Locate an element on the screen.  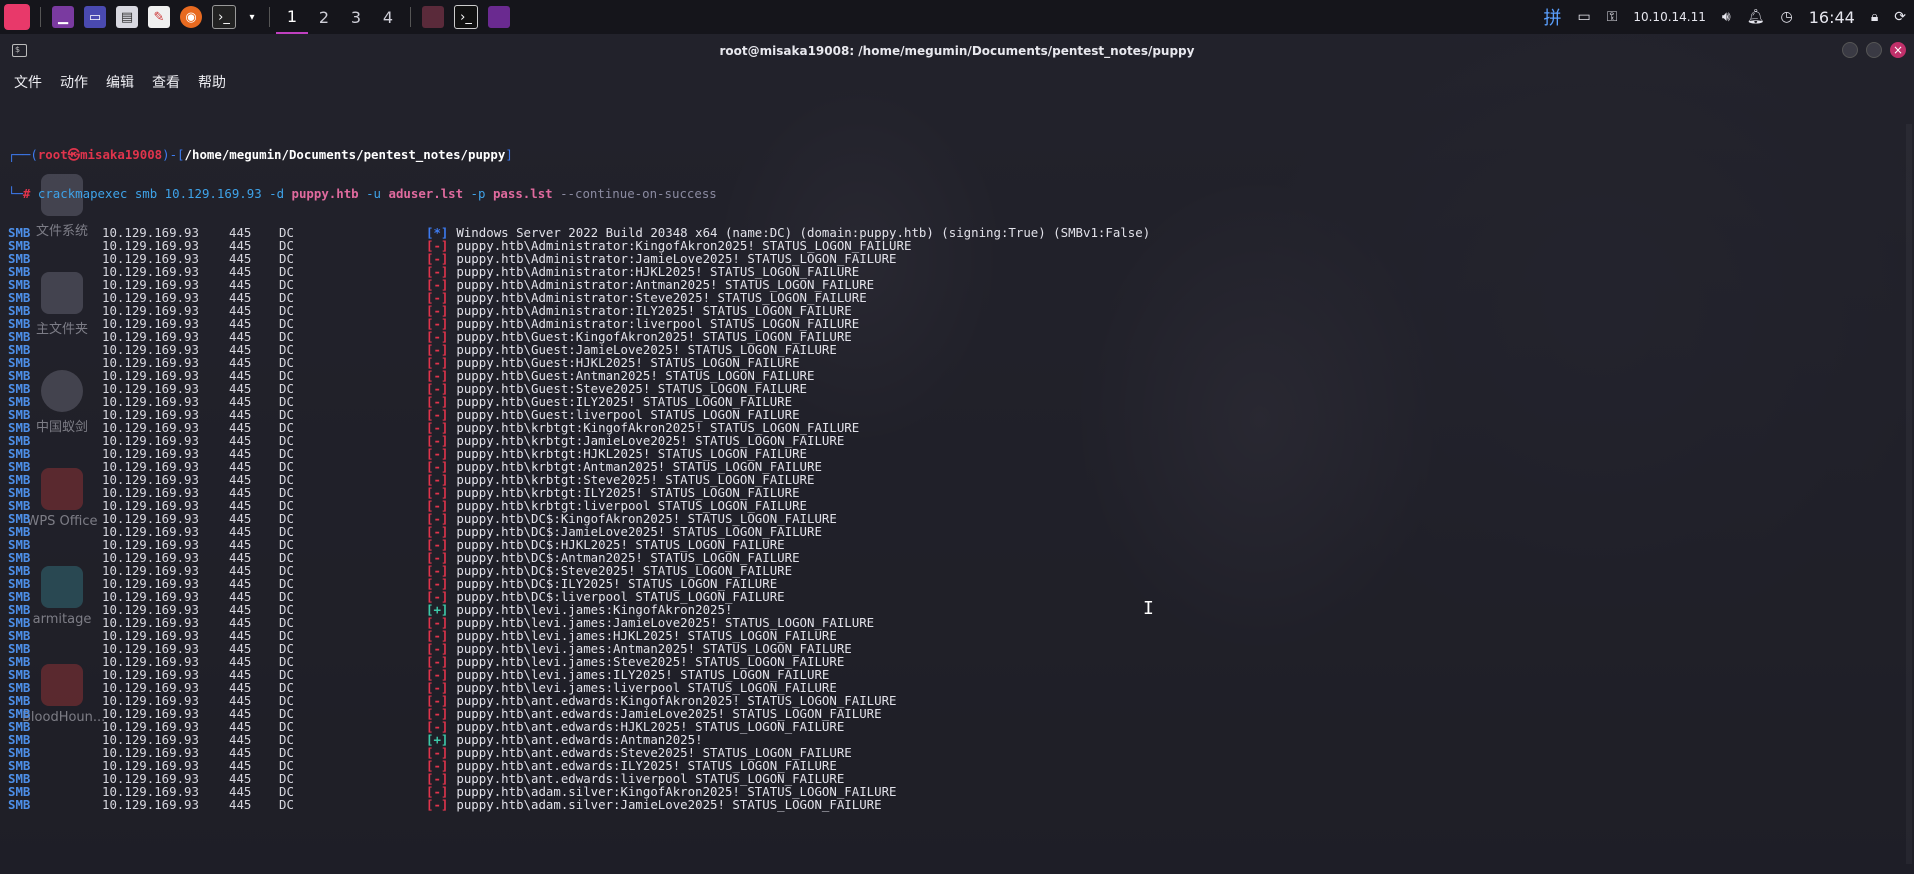
menu-edit: 编辑 is located at coordinates (120, 82).